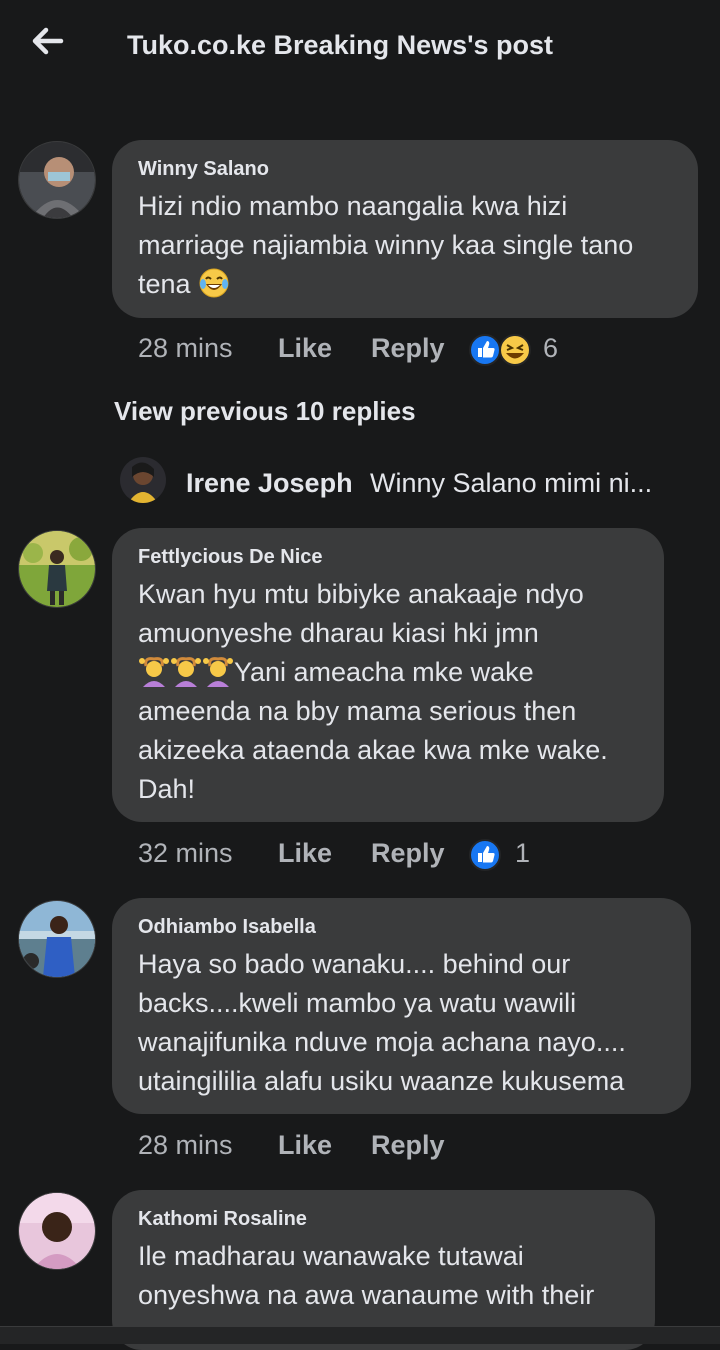  I want to click on comment-line: ameenda na bby mama serious then, so click(357, 711).